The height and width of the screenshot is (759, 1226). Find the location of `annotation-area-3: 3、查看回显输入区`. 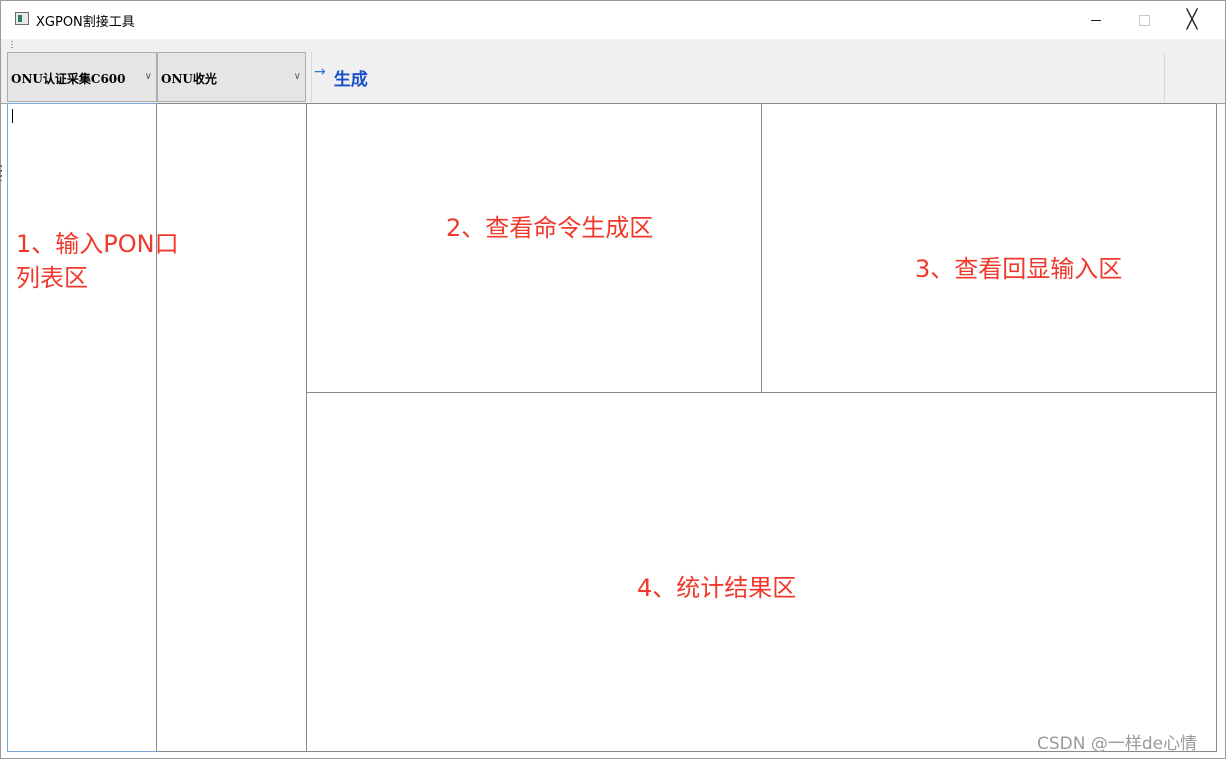

annotation-area-3: 3、查看回显输入区 is located at coordinates (1019, 269).